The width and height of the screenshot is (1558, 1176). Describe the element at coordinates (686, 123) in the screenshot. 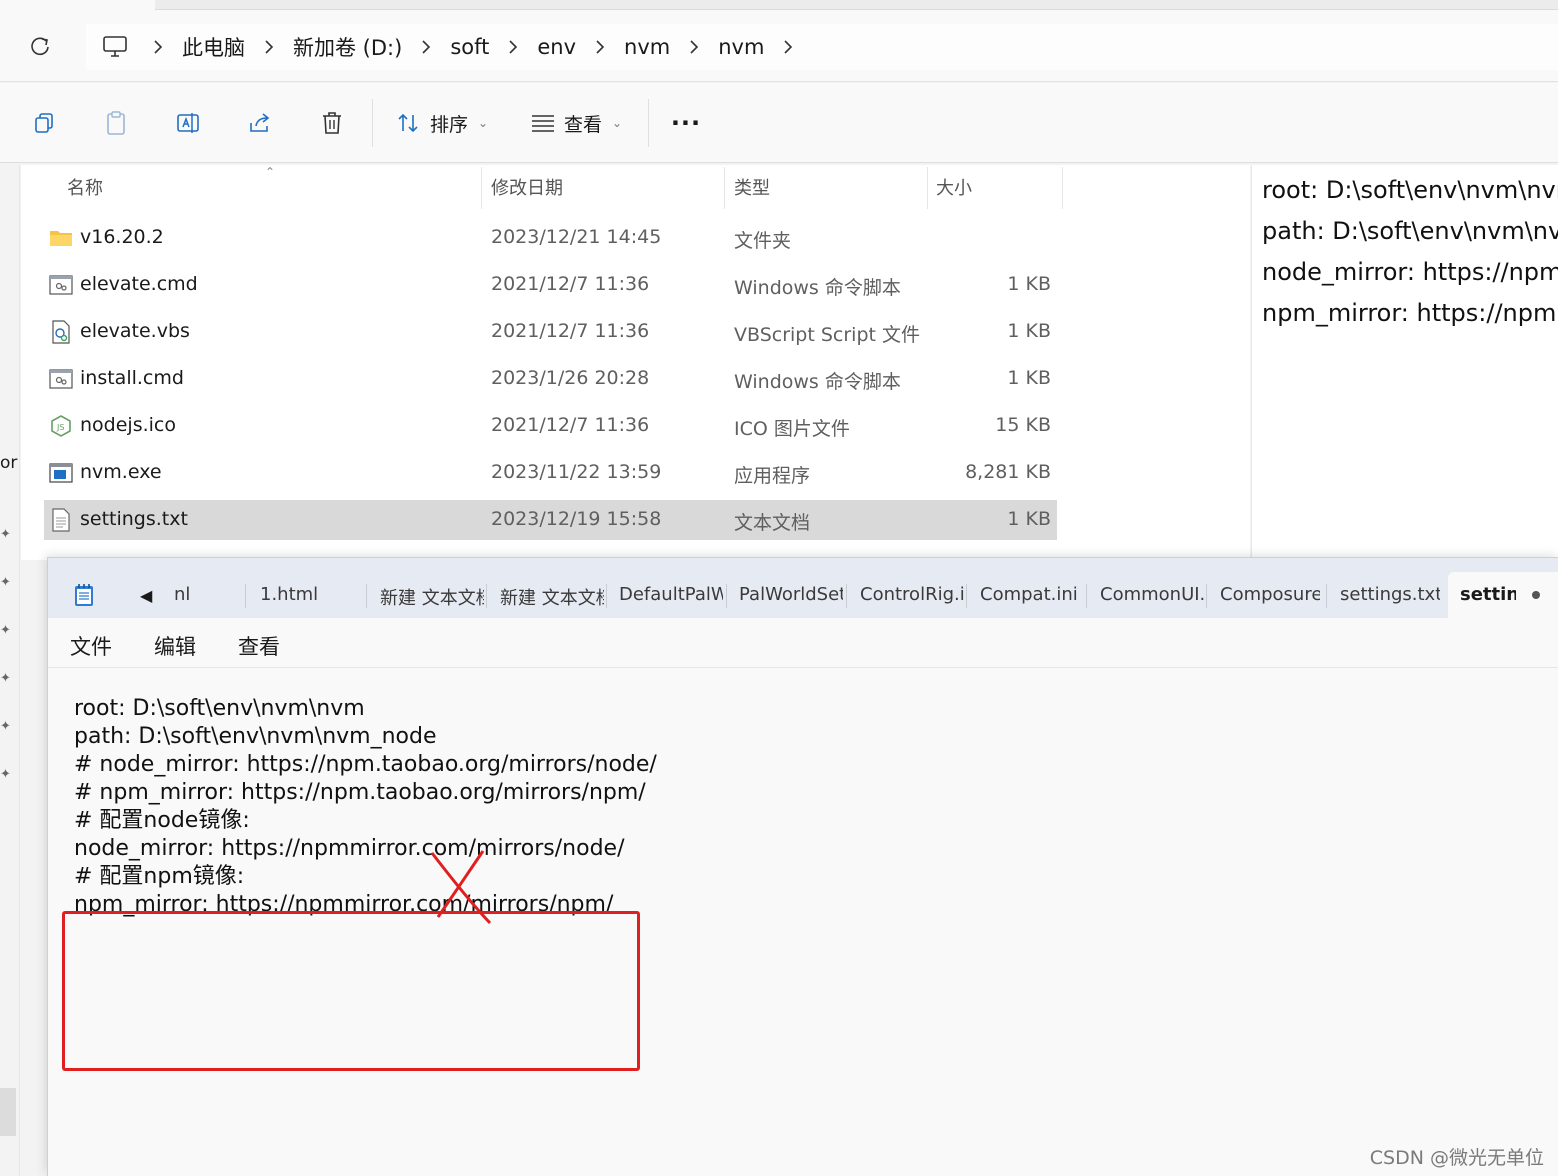

I see `more-options-icon: ···` at that location.